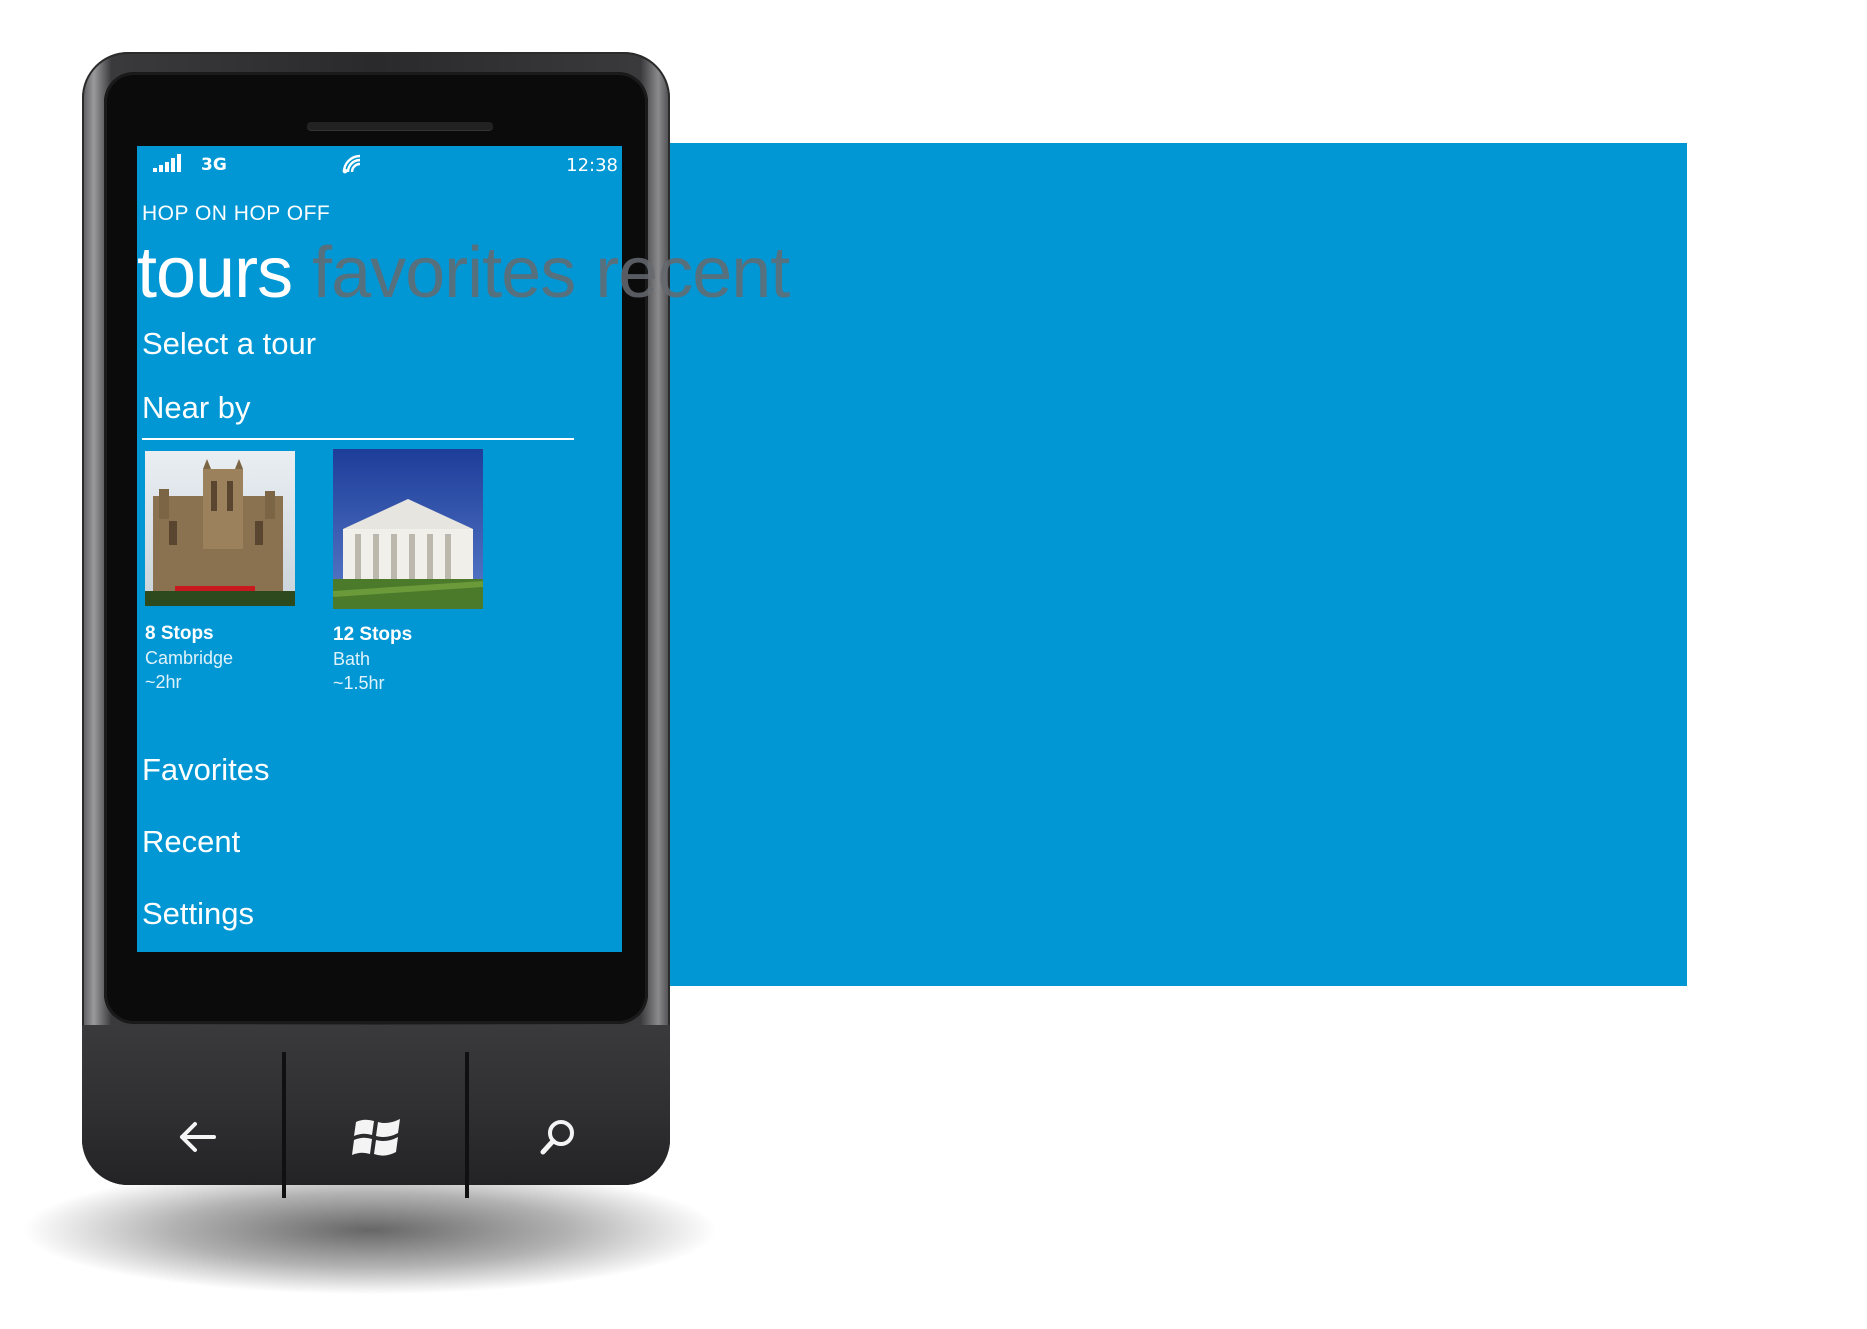  What do you see at coordinates (198, 914) in the screenshot?
I see `settings-link: Settings` at bounding box center [198, 914].